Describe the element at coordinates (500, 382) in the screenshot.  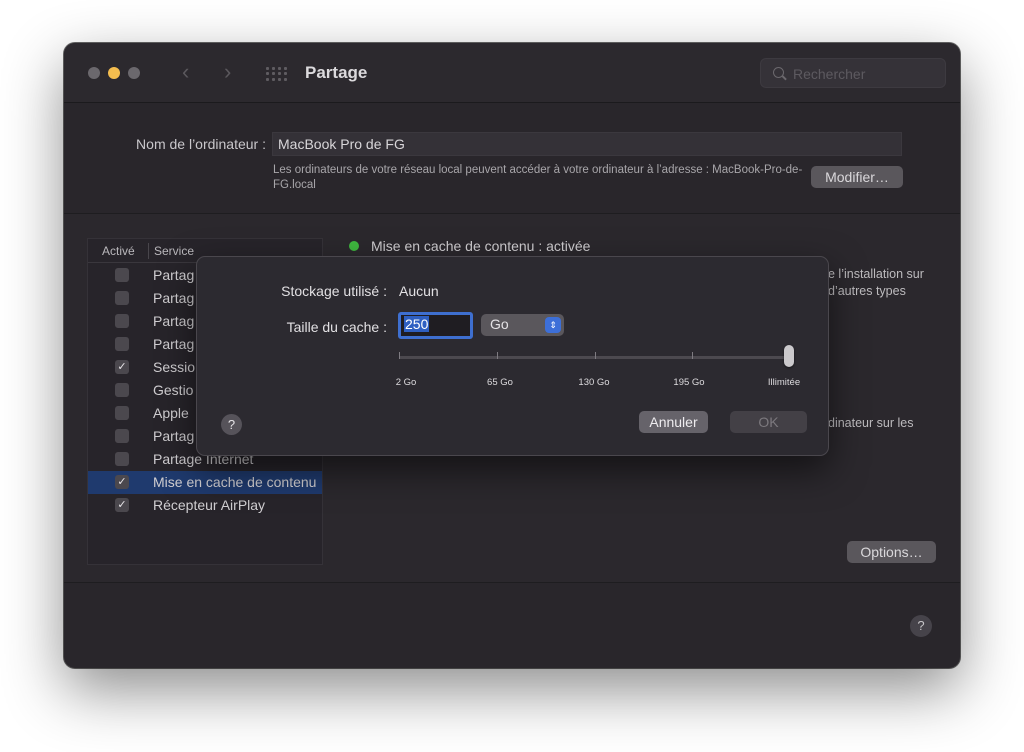
I see `slider-tick-label: 65 Go` at that location.